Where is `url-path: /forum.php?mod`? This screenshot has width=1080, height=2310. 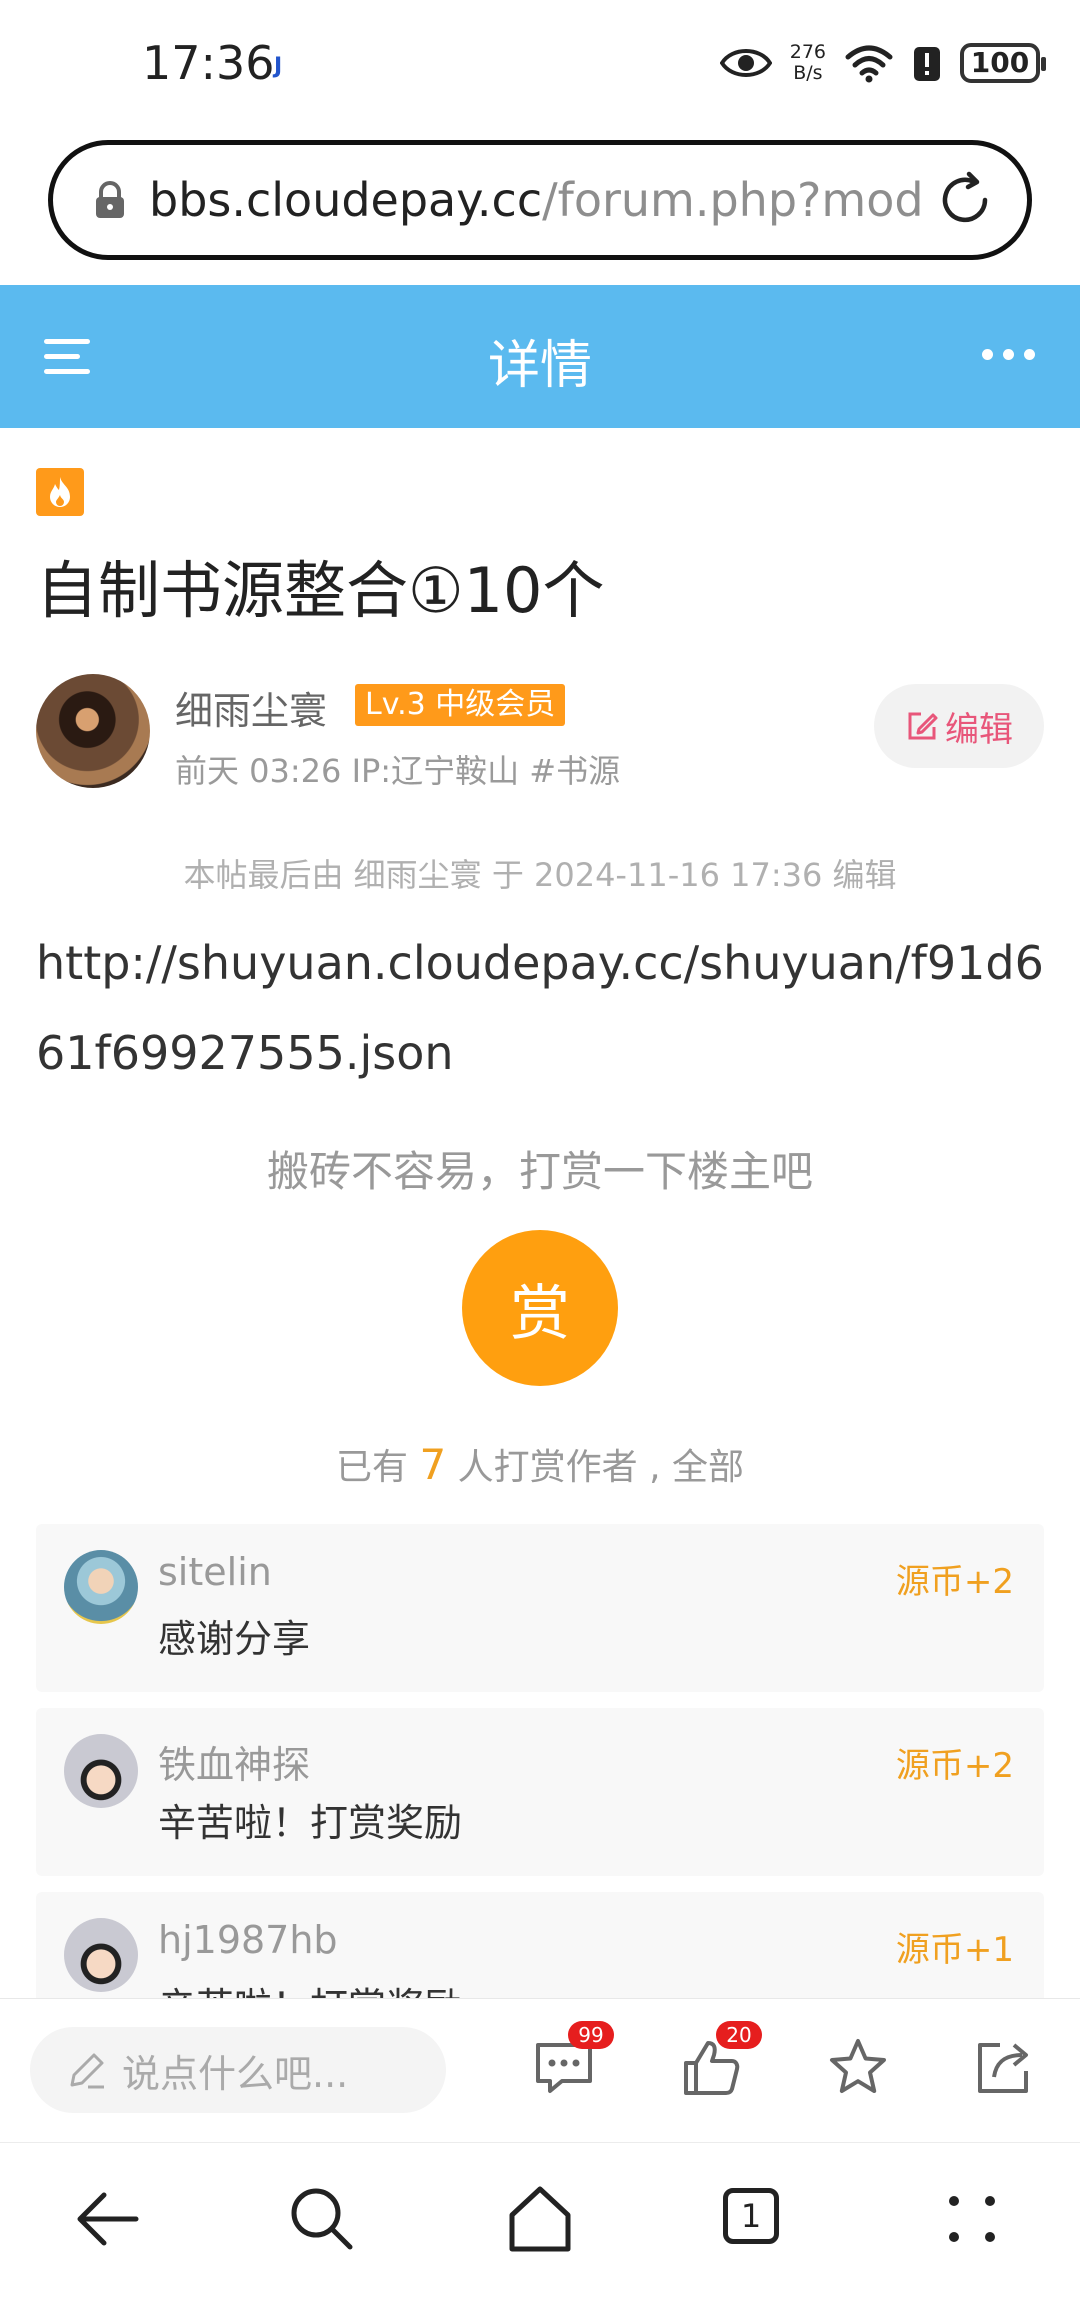
url-path: /forum.php?mod is located at coordinates (733, 200).